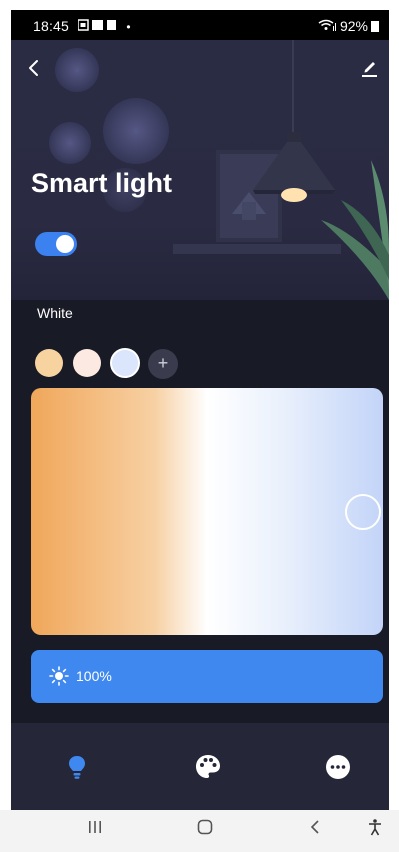 Image resolution: width=399 pixels, height=852 pixels. What do you see at coordinates (95, 827) in the screenshot?
I see `recent-apps-icon` at bounding box center [95, 827].